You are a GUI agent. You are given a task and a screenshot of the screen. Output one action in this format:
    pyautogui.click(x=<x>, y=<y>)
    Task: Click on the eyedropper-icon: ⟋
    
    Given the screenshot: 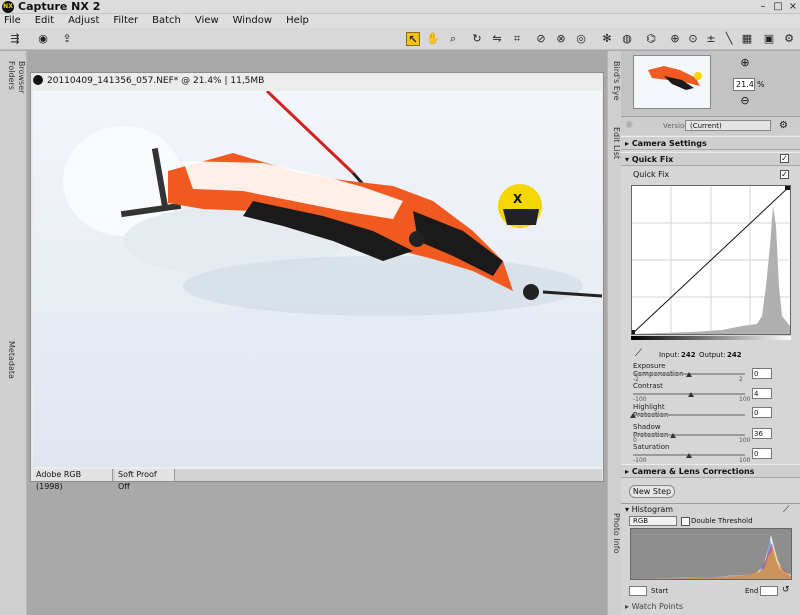 What is the action you would take?
    pyautogui.click(x=641, y=353)
    